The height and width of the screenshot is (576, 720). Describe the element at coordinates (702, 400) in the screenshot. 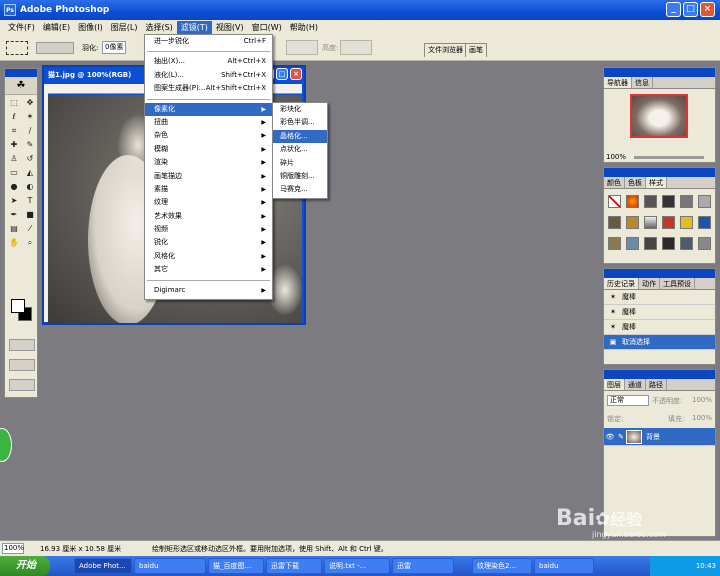

I see `opacity-value: 100%` at that location.